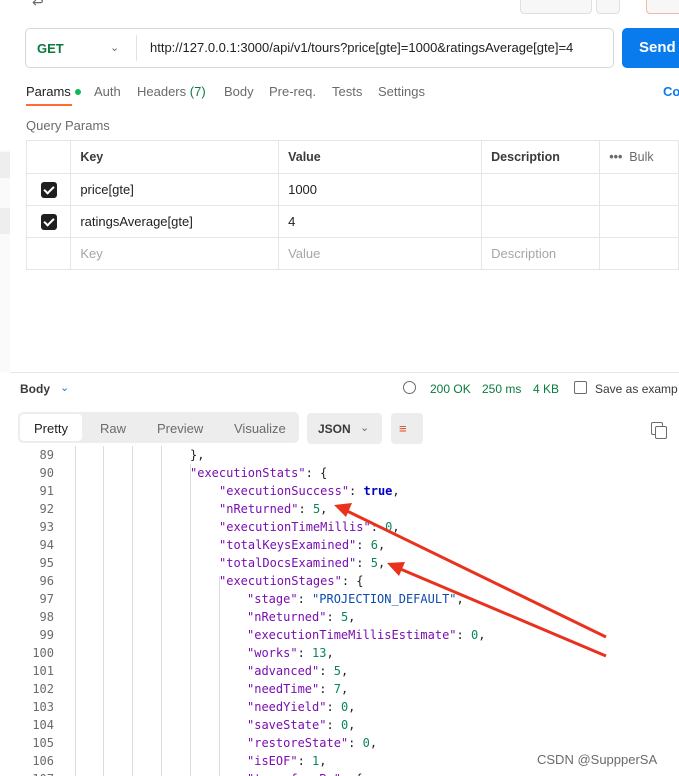 The height and width of the screenshot is (776, 679). I want to click on tab-pretty: Pretty, so click(51, 428).